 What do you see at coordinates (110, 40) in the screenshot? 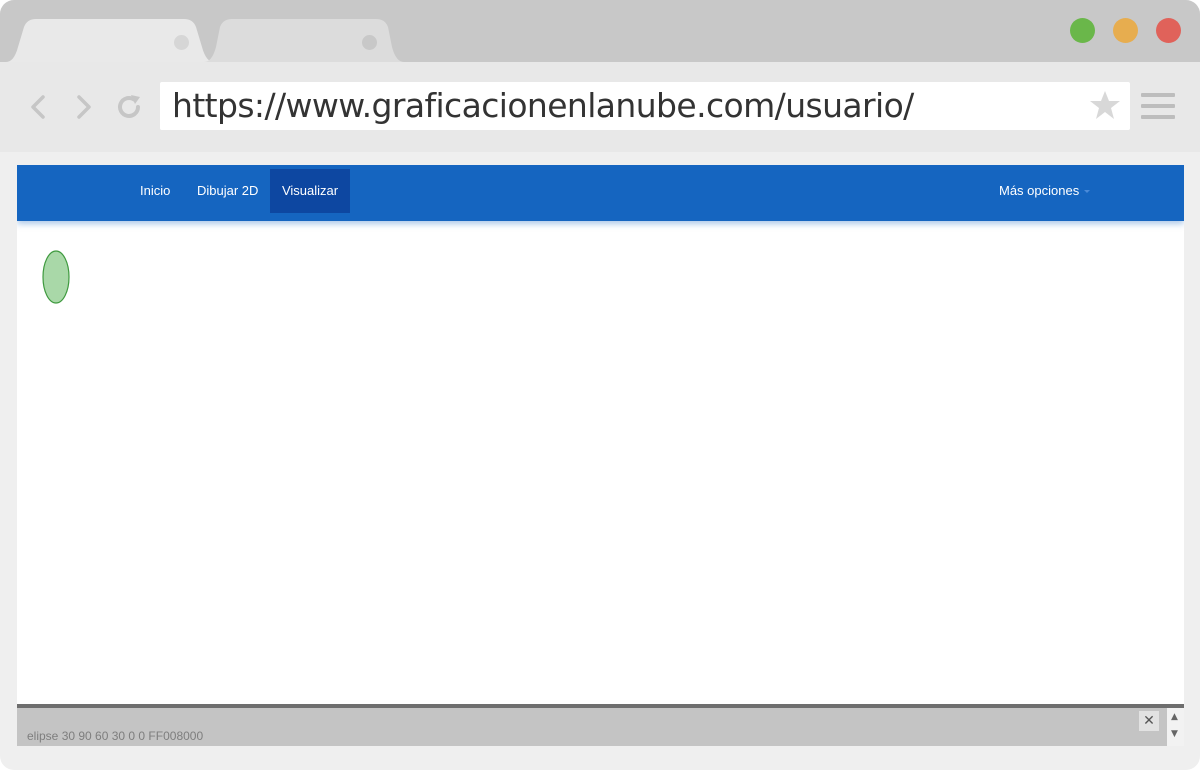
I see `tab-active` at bounding box center [110, 40].